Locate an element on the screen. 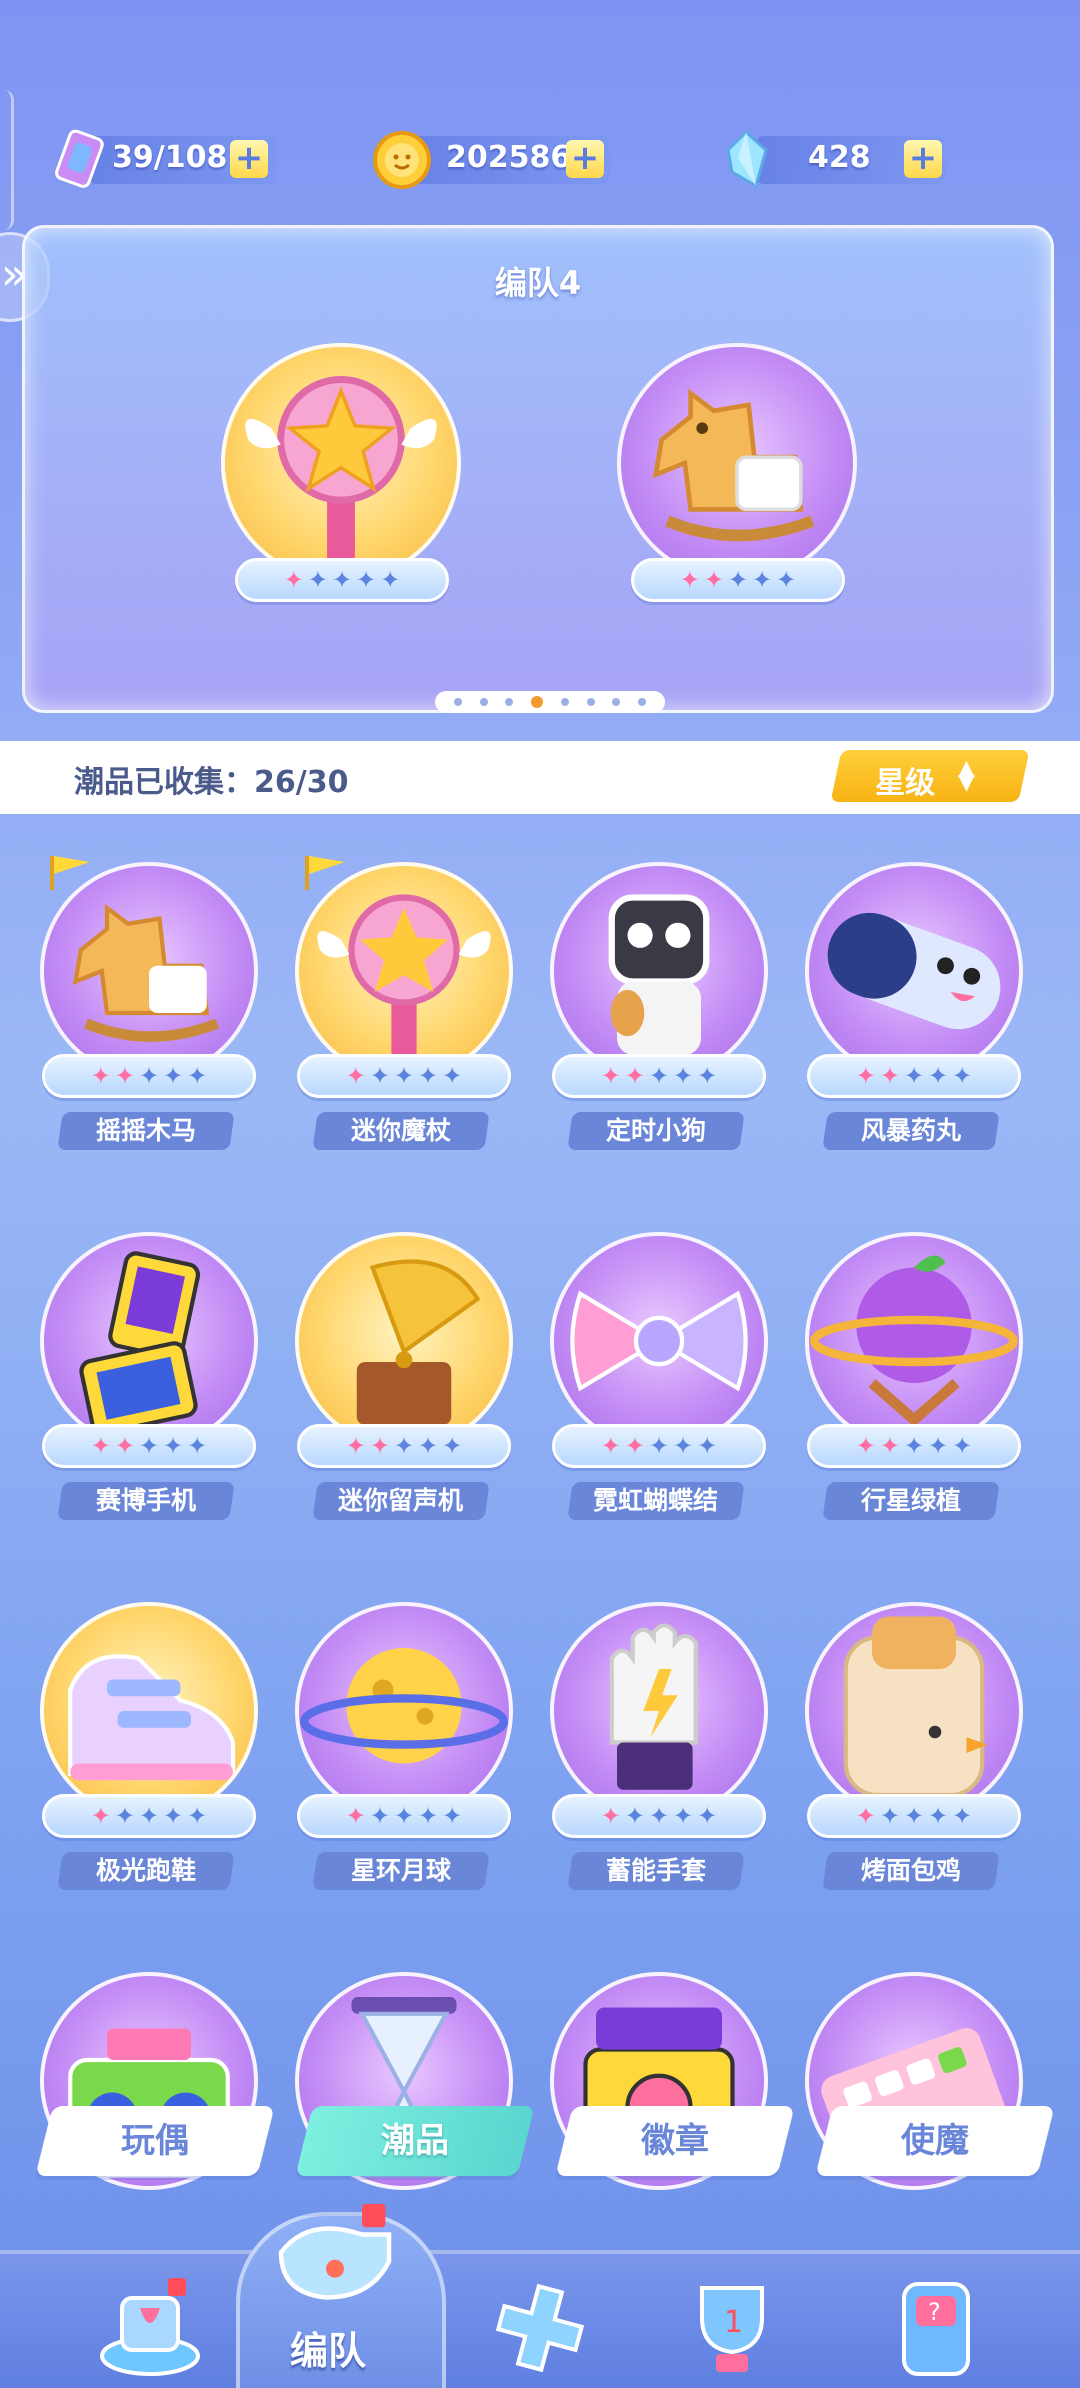 The height and width of the screenshot is (2388, 1080). trophy-icon: 1 is located at coordinates (732, 2329).